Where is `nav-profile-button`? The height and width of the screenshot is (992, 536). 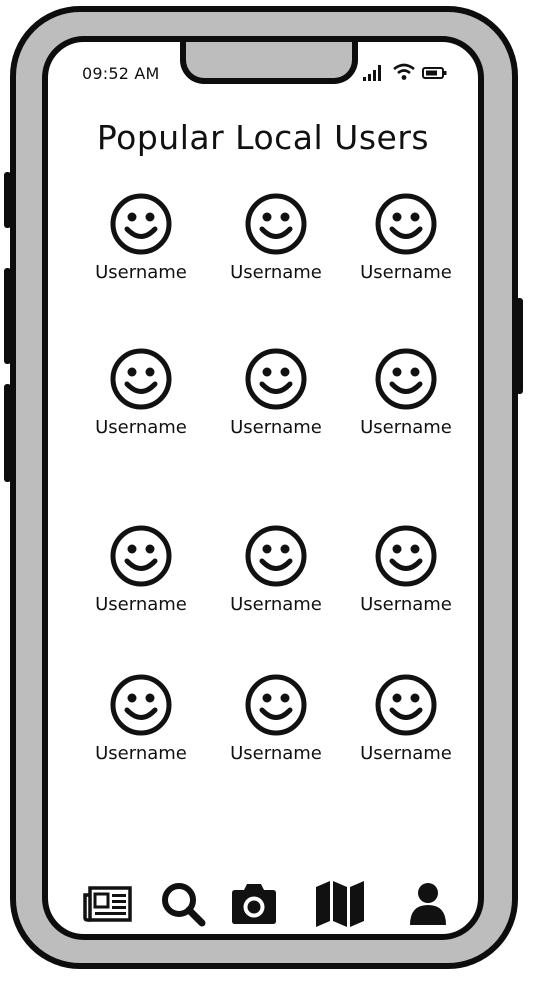
nav-profile-button is located at coordinates (428, 904).